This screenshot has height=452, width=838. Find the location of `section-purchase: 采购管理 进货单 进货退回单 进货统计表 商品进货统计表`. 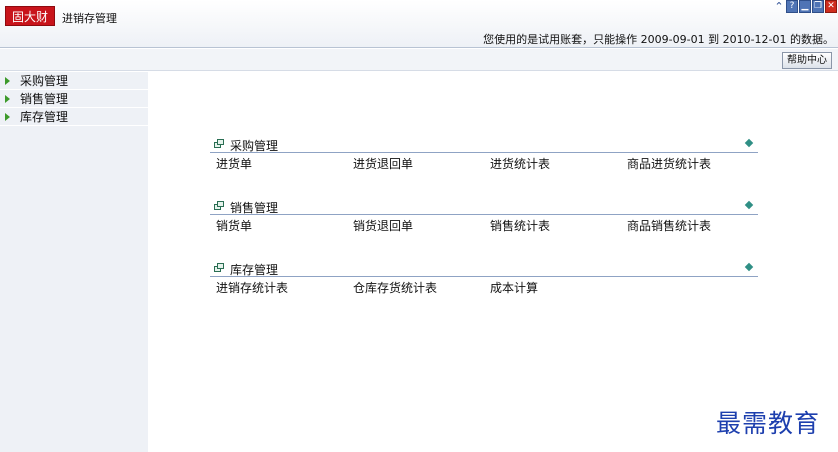

section-purchase: 采购管理 进货单 进货退回单 进货统计表 商品进货统计表 is located at coordinates (484, 154).